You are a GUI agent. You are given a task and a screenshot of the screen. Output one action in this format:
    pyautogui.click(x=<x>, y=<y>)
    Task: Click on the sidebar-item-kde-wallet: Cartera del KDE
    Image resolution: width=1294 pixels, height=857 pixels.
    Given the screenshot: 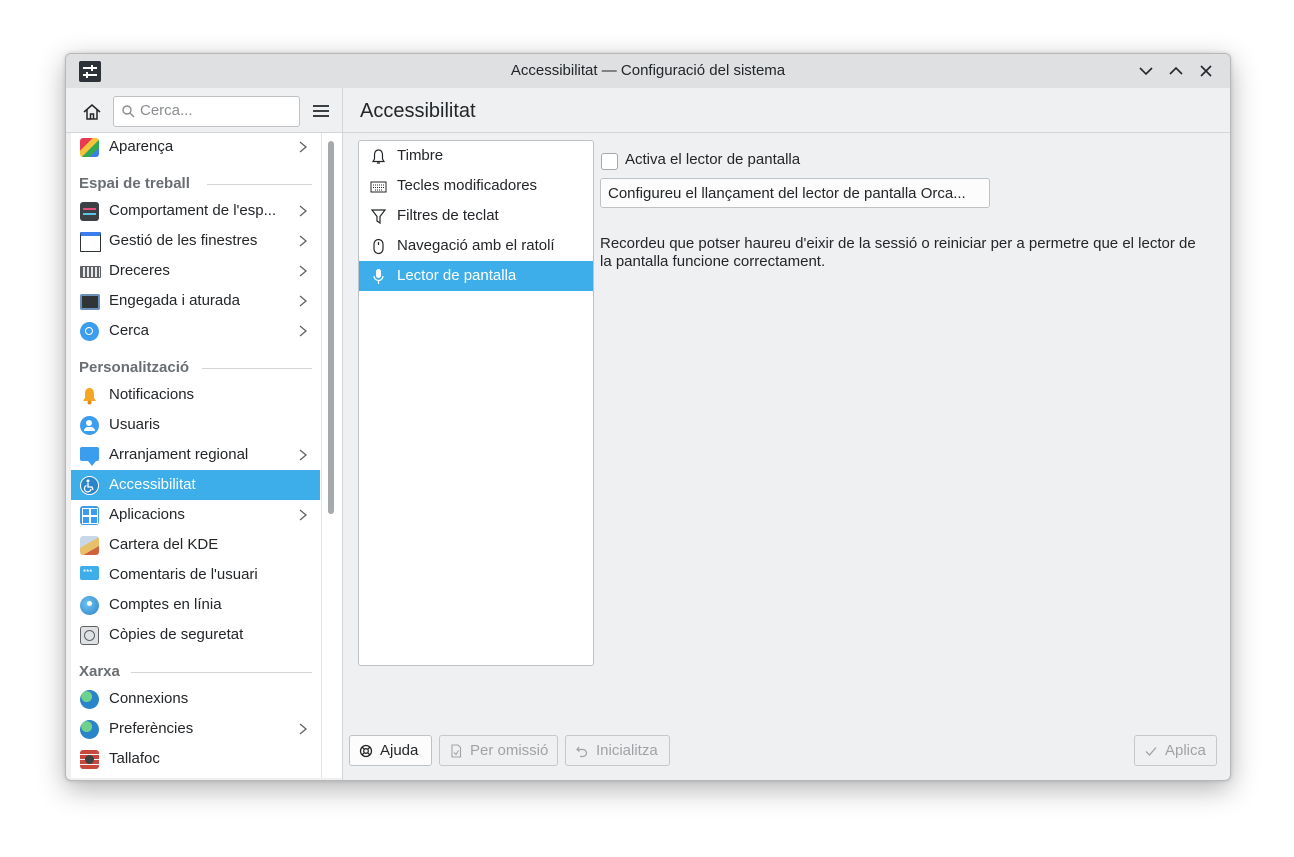 What is the action you would take?
    pyautogui.click(x=195, y=545)
    